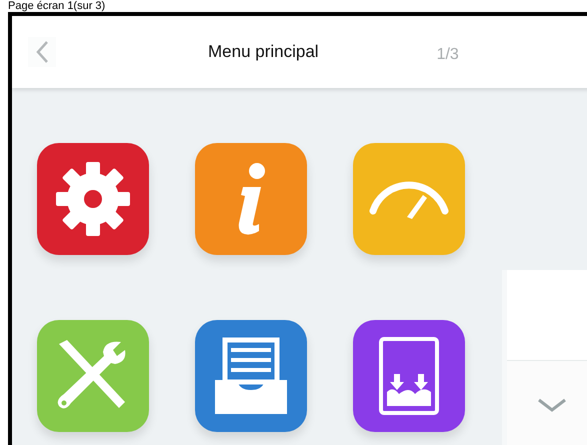  Describe the element at coordinates (263, 52) in the screenshot. I see `screen-title: Menu principal` at that location.